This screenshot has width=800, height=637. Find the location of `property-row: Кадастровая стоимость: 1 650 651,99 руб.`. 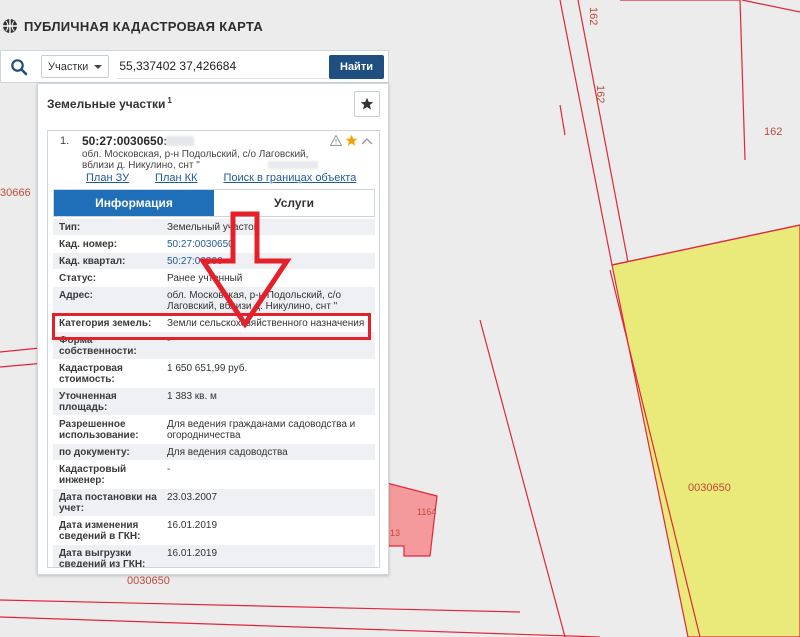

property-row: Кадастровая стоимость: 1 650 651,99 руб. is located at coordinates (214, 374).